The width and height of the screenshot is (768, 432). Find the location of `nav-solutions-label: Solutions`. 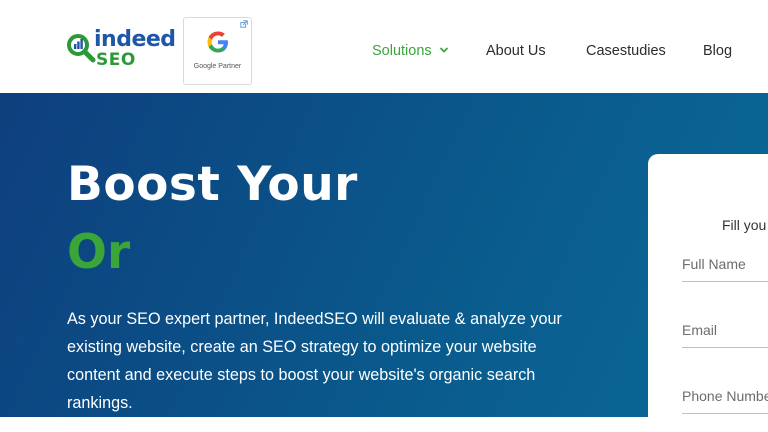

nav-solutions-label: Solutions is located at coordinates (402, 51).